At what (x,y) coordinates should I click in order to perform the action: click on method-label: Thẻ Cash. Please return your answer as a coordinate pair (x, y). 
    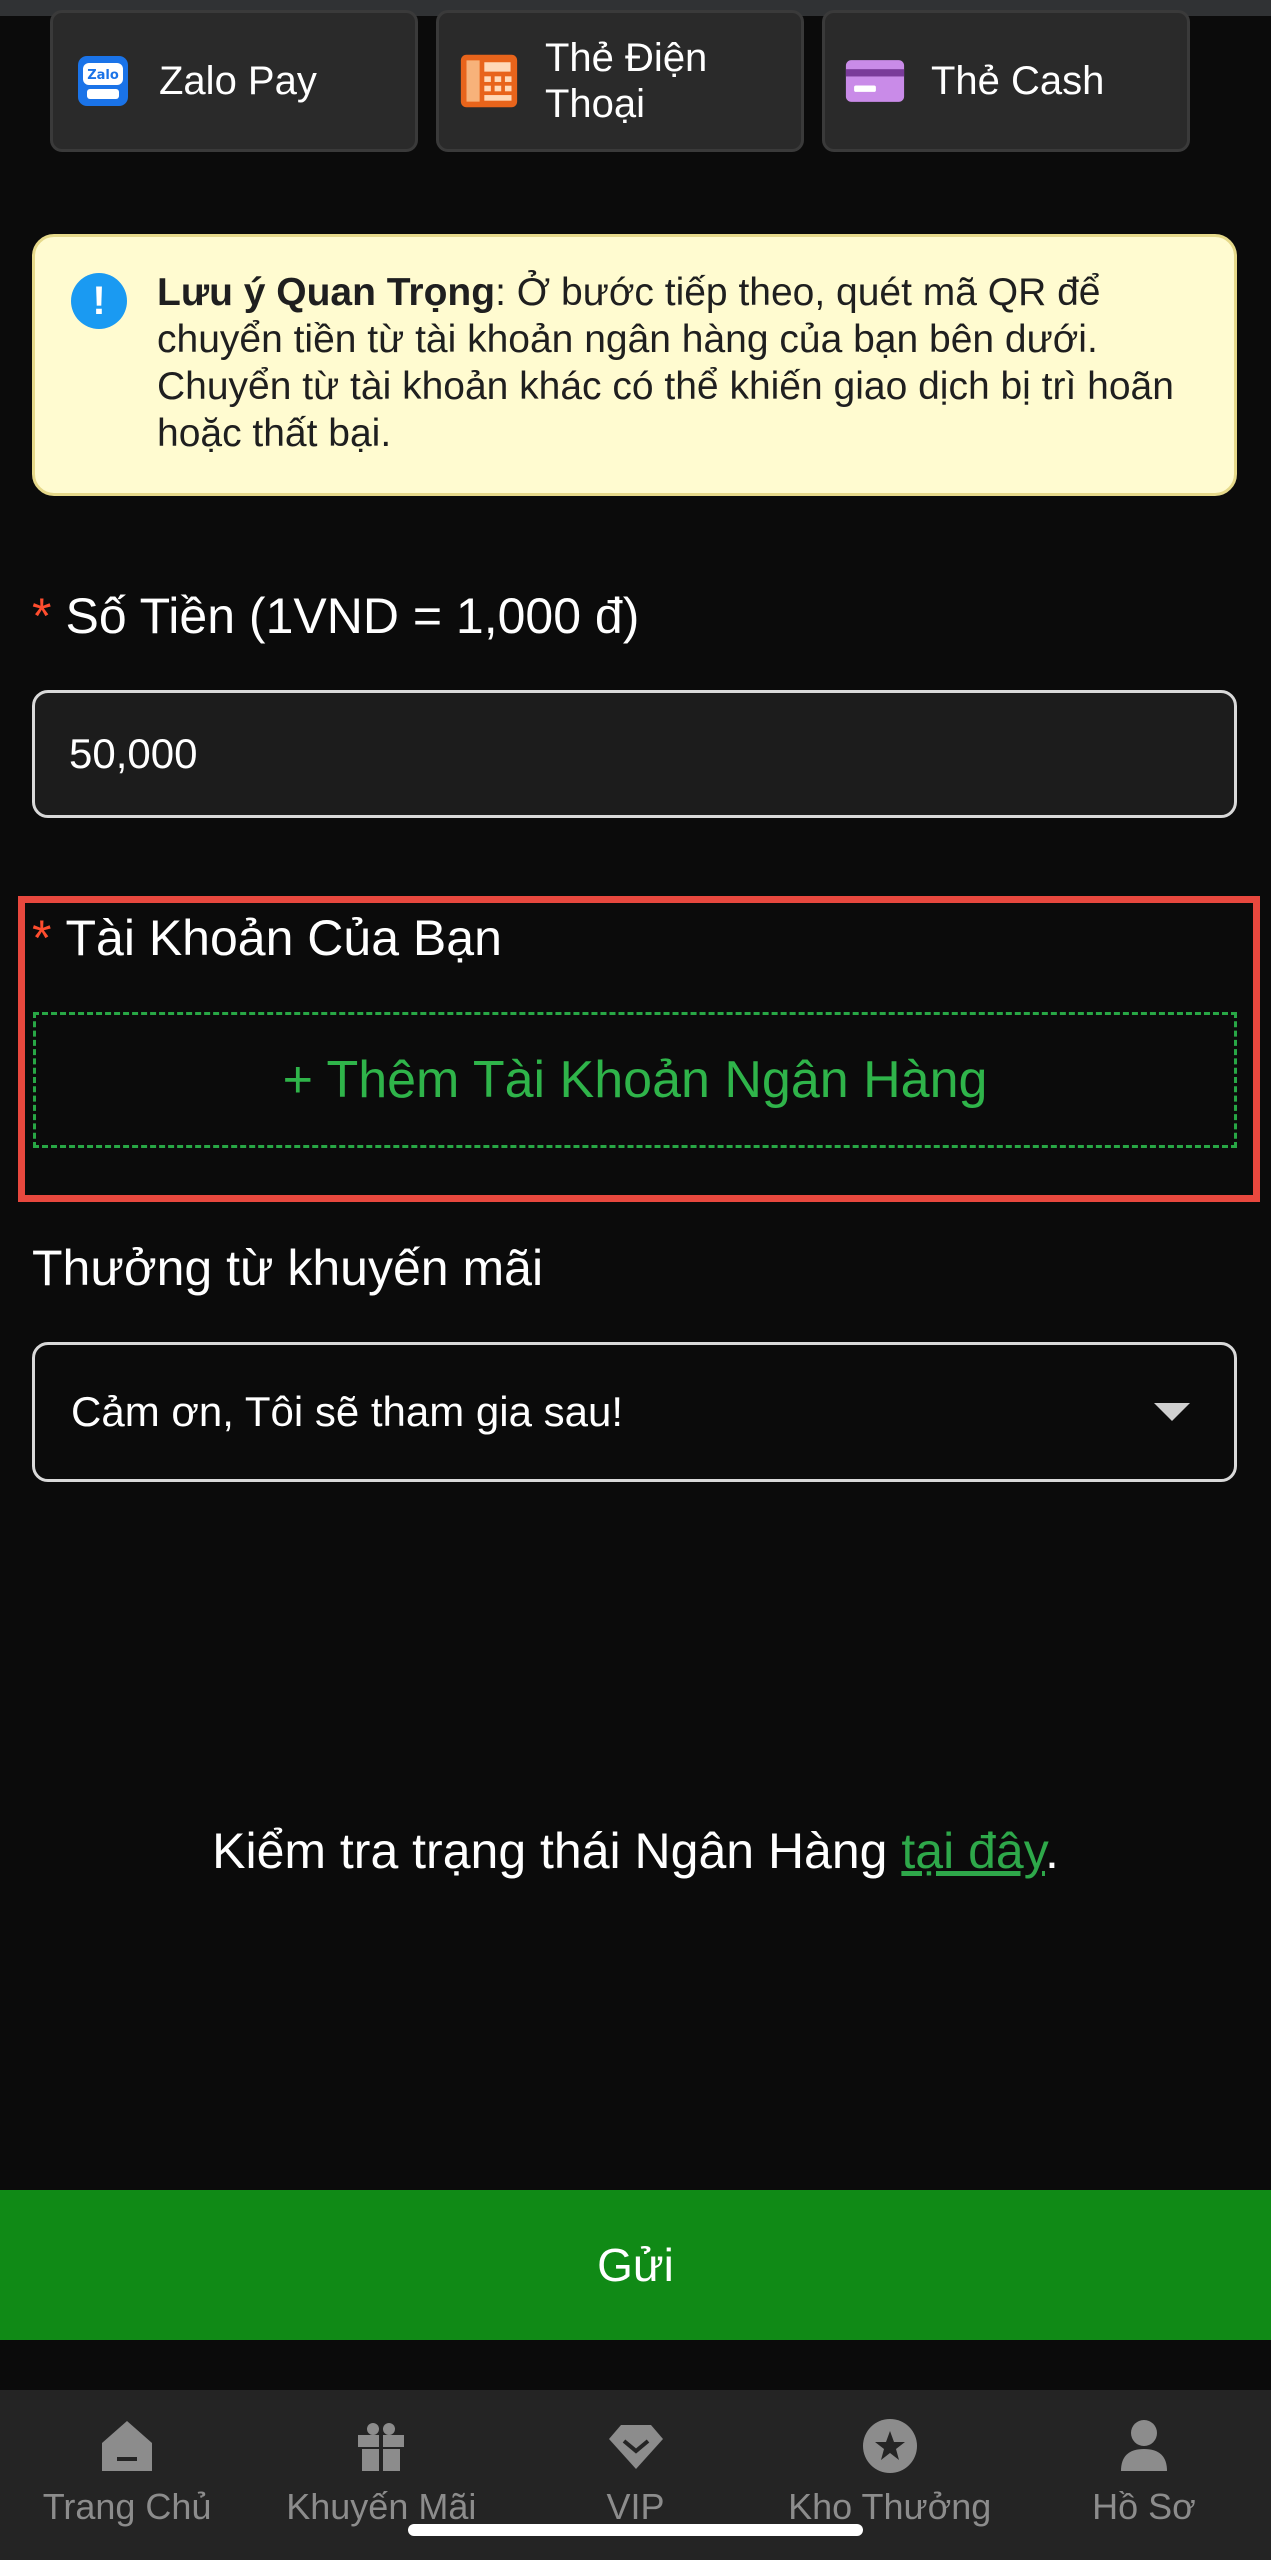
    Looking at the image, I should click on (1018, 81).